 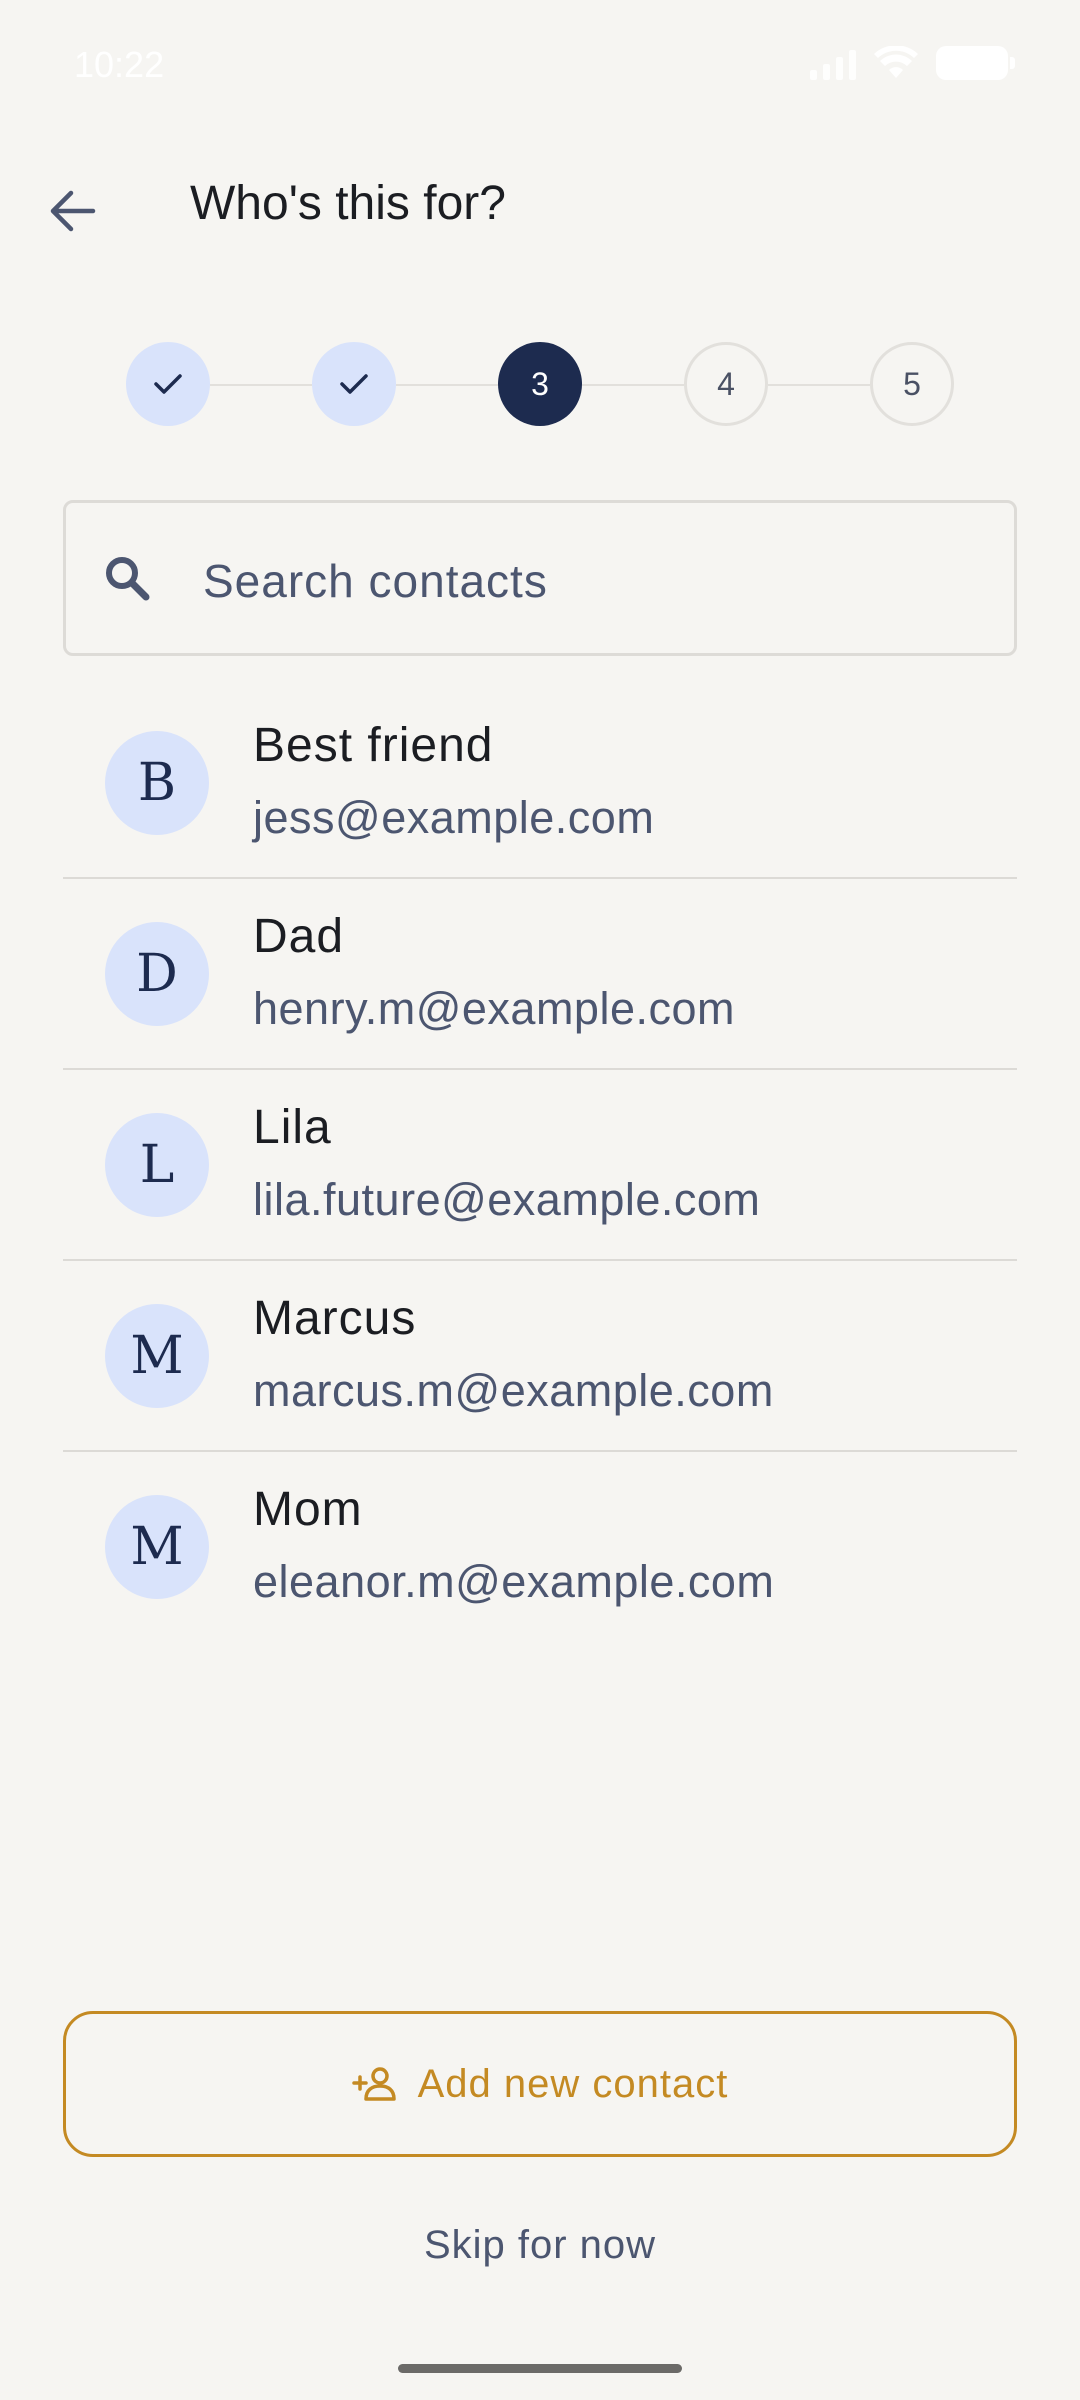 I want to click on contact-email: jess@example.com, so click(x=454, y=817).